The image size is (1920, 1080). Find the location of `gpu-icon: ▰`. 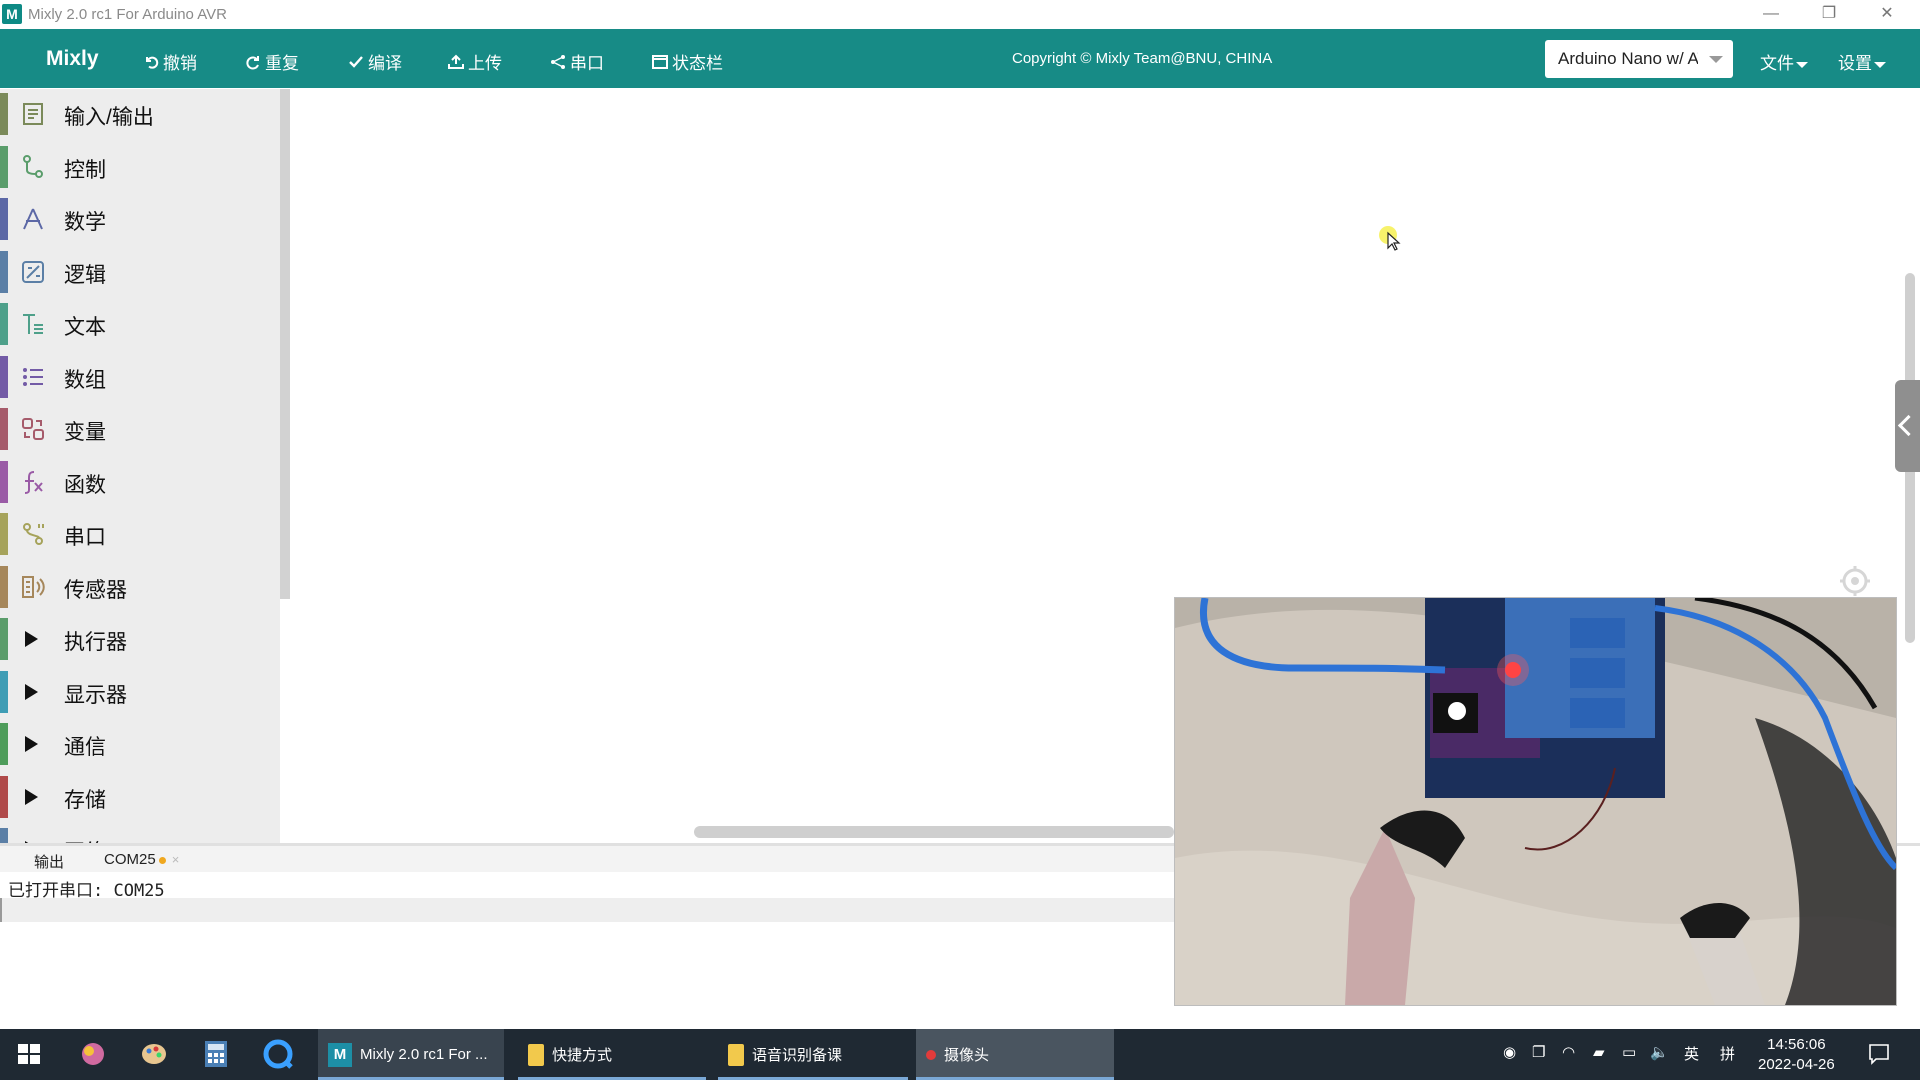

gpu-icon: ▰ is located at coordinates (1599, 1052).